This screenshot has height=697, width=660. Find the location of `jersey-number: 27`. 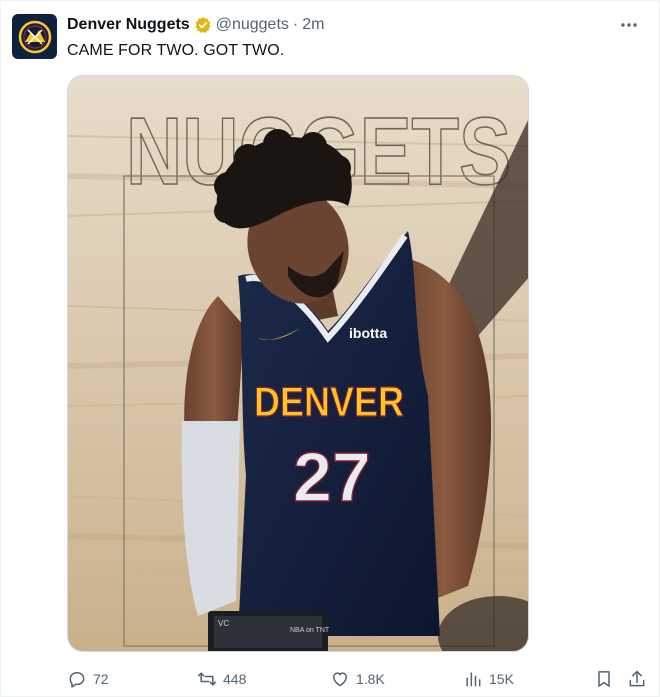

jersey-number: 27 is located at coordinates (332, 477).